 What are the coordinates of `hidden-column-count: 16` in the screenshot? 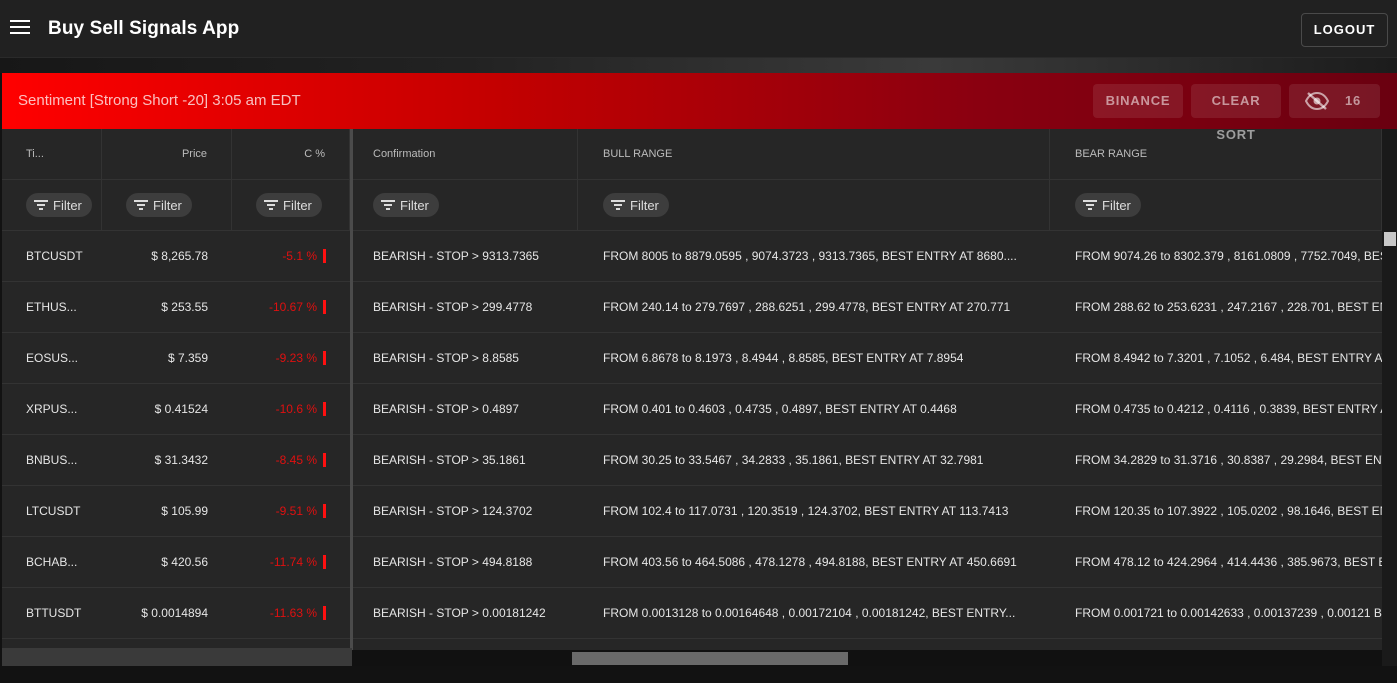 It's located at (1353, 100).